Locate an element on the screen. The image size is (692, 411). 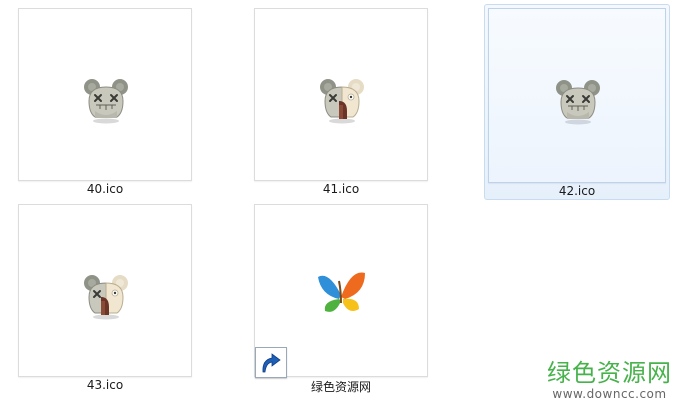
file-tile-shortcut: 绿色资源网 is located at coordinates (341, 299).